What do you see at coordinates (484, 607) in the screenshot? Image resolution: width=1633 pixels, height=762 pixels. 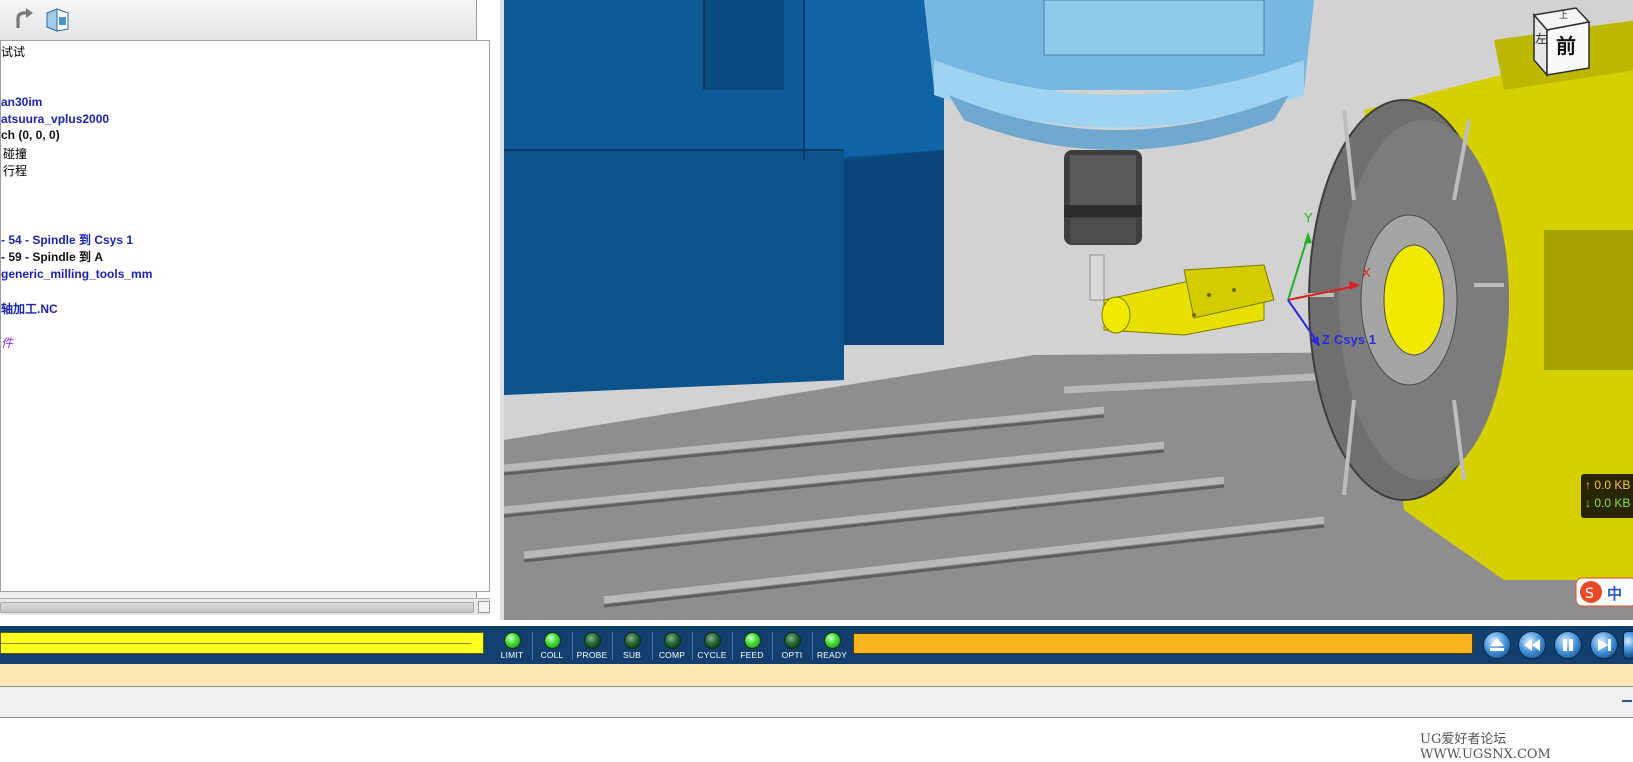 I see `resize-grip-icon` at bounding box center [484, 607].